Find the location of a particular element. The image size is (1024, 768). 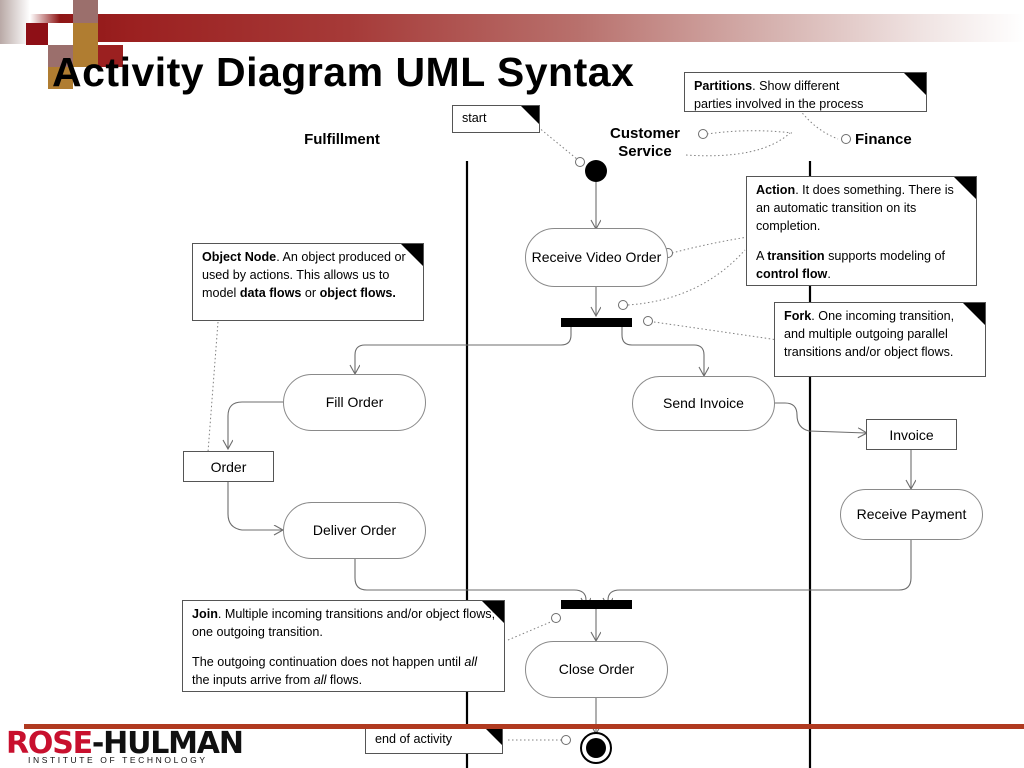

note-objnode-bold2: data flows is located at coordinates (270, 292).